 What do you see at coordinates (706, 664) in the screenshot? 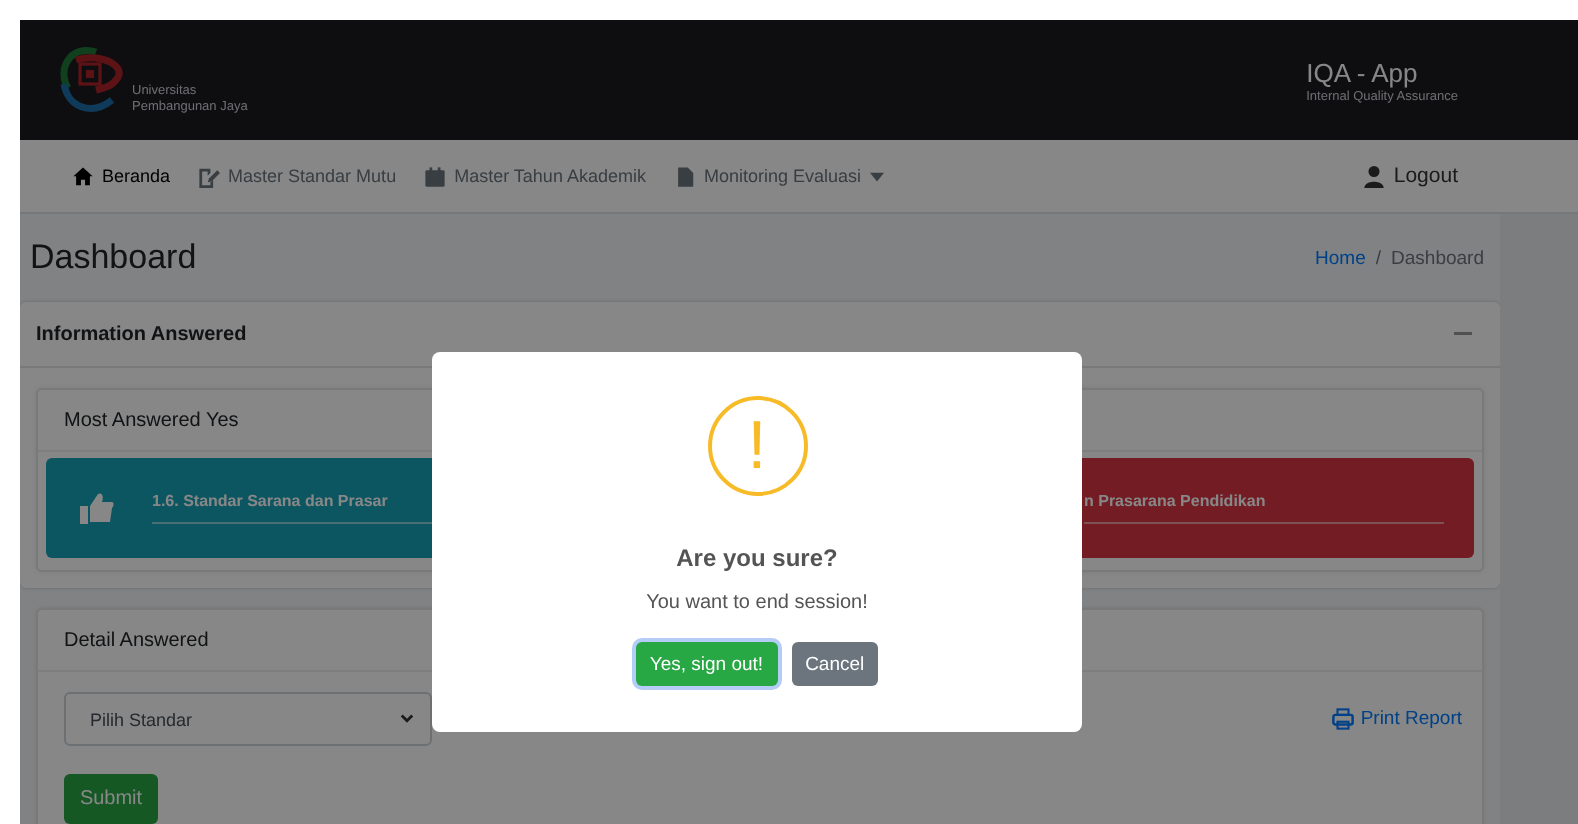
I see `confirm-button: Yes, sign out!` at bounding box center [706, 664].